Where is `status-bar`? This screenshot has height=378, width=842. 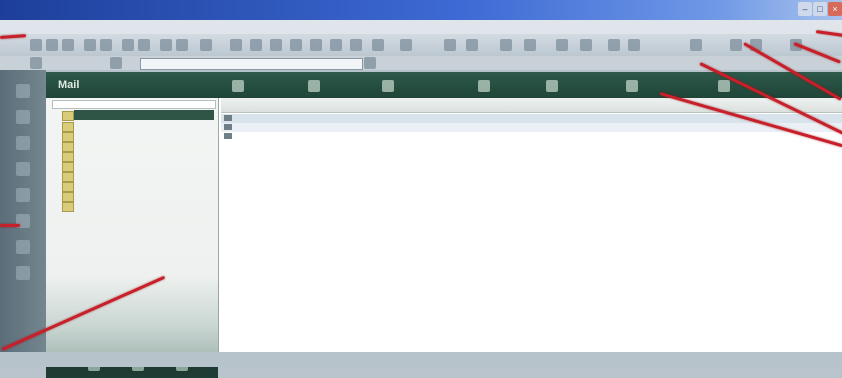
status-bar is located at coordinates (421, 359).